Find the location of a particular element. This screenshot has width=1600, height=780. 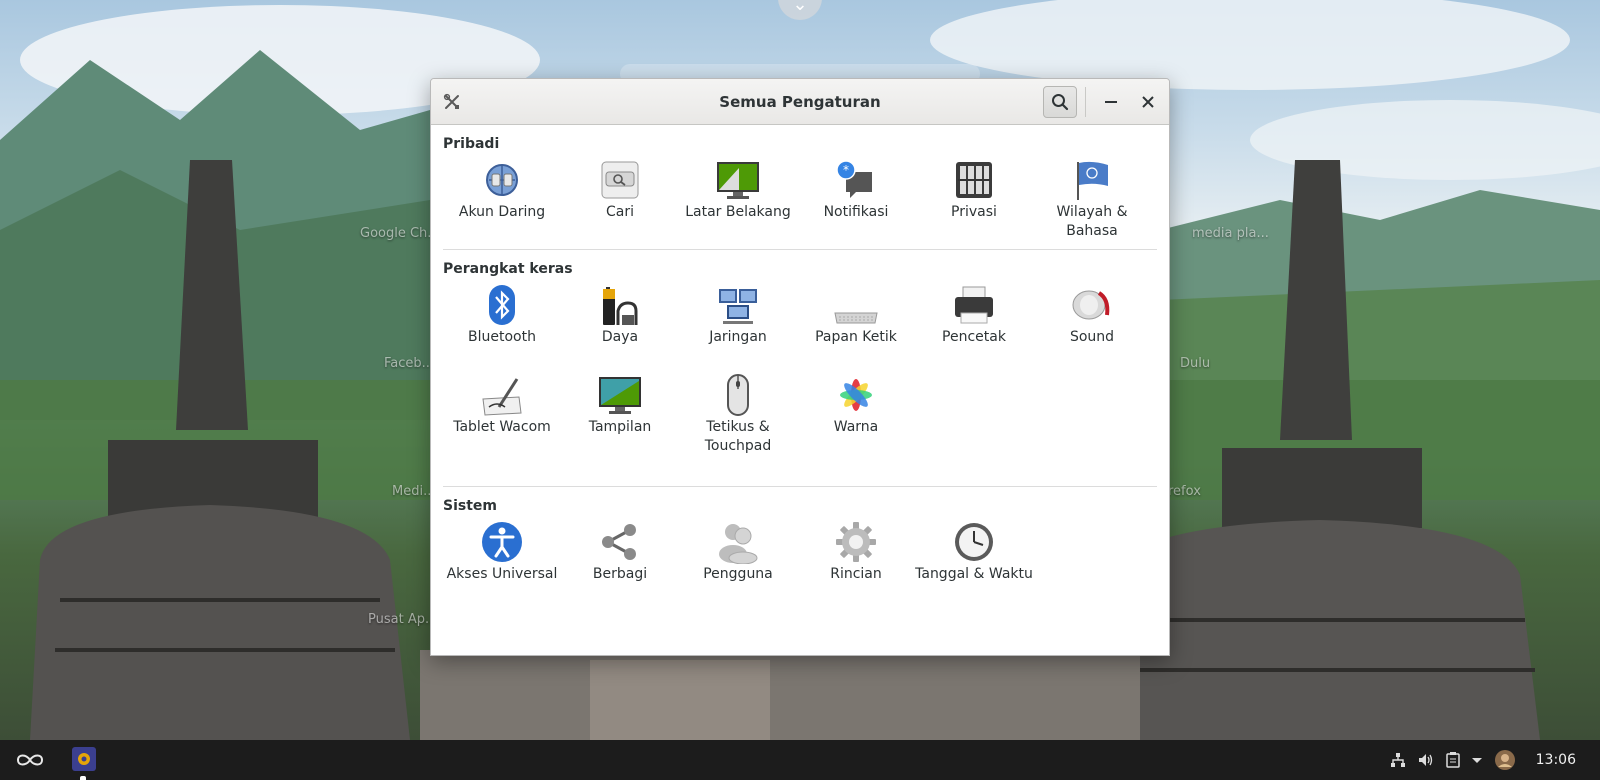

printer-icon is located at coordinates (974, 305).